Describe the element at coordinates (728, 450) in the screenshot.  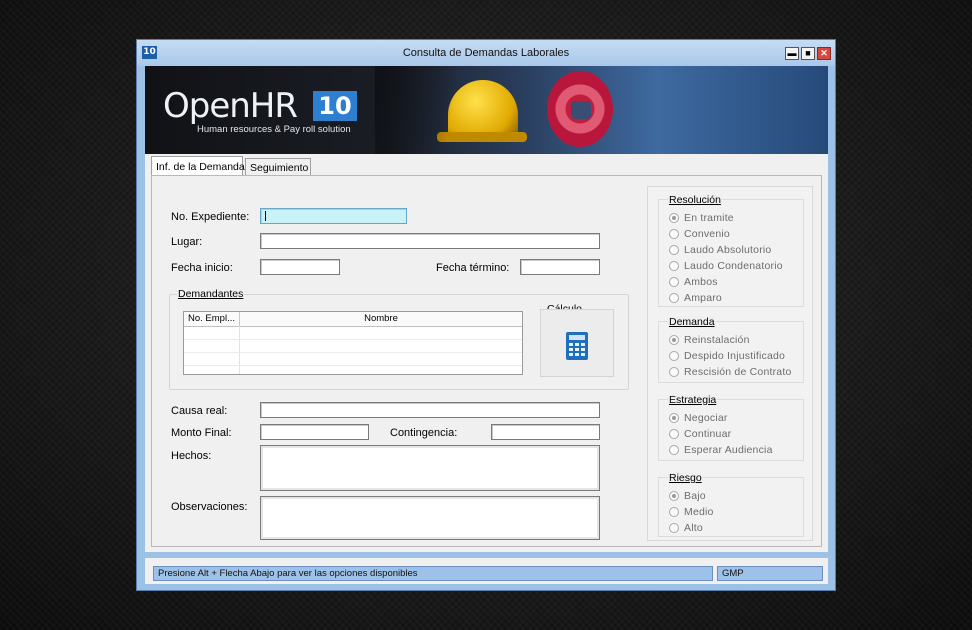
I see `radio-label: Esperar Audiencia` at that location.